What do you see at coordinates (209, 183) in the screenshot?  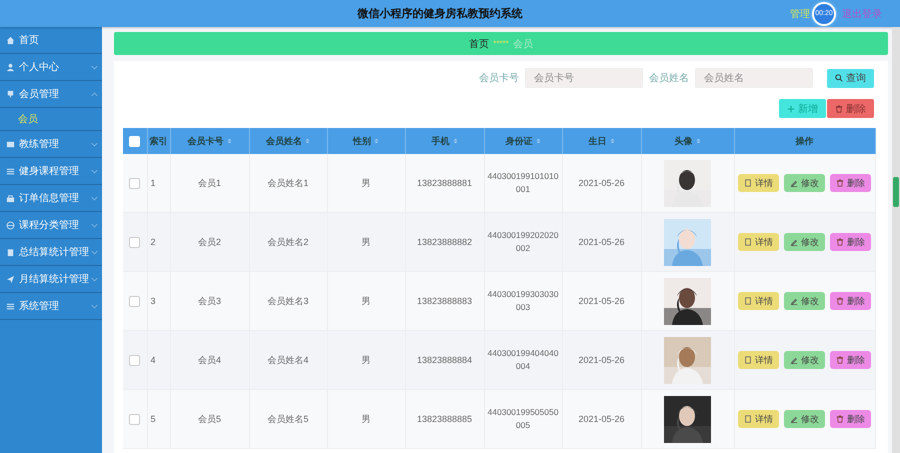 I see `table-cell: 会员1` at bounding box center [209, 183].